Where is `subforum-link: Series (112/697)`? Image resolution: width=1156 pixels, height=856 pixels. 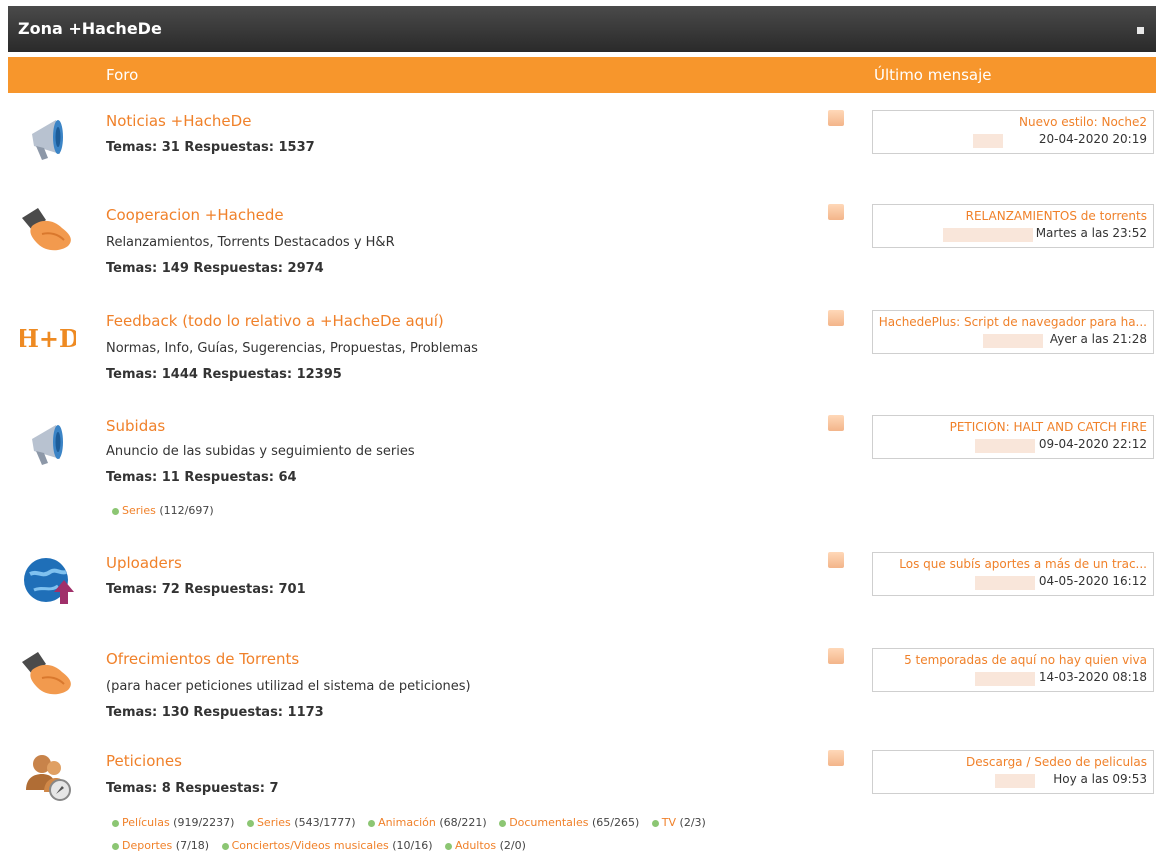 subforum-link: Series (112/697) is located at coordinates (163, 510).